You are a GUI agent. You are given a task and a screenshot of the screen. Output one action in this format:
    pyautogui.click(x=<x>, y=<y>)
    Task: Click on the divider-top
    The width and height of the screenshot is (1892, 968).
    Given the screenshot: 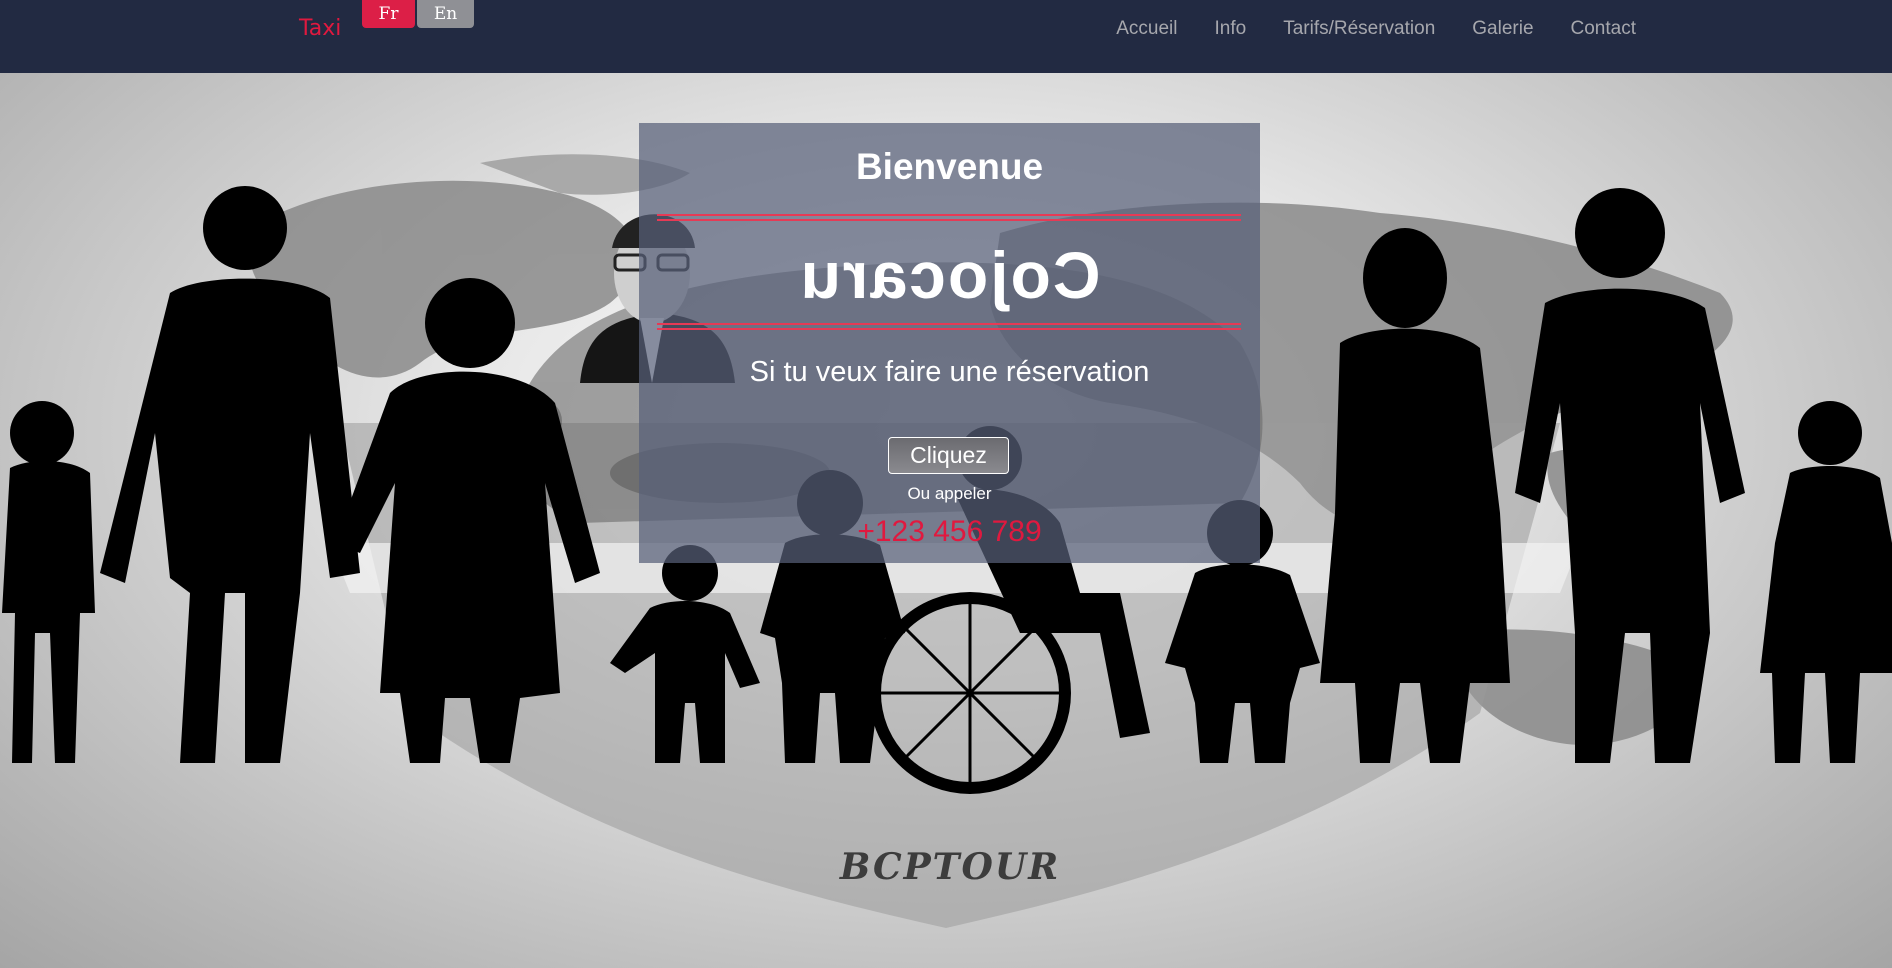 What is the action you would take?
    pyautogui.click(x=949, y=217)
    